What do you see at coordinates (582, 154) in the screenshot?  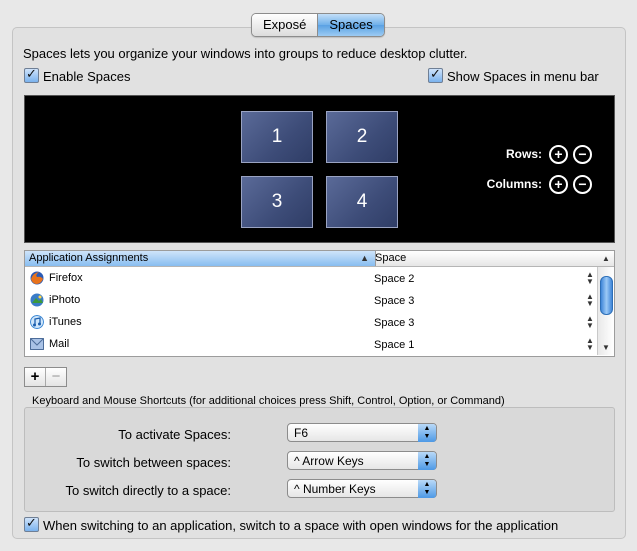 I see `rows-remove-button: −` at bounding box center [582, 154].